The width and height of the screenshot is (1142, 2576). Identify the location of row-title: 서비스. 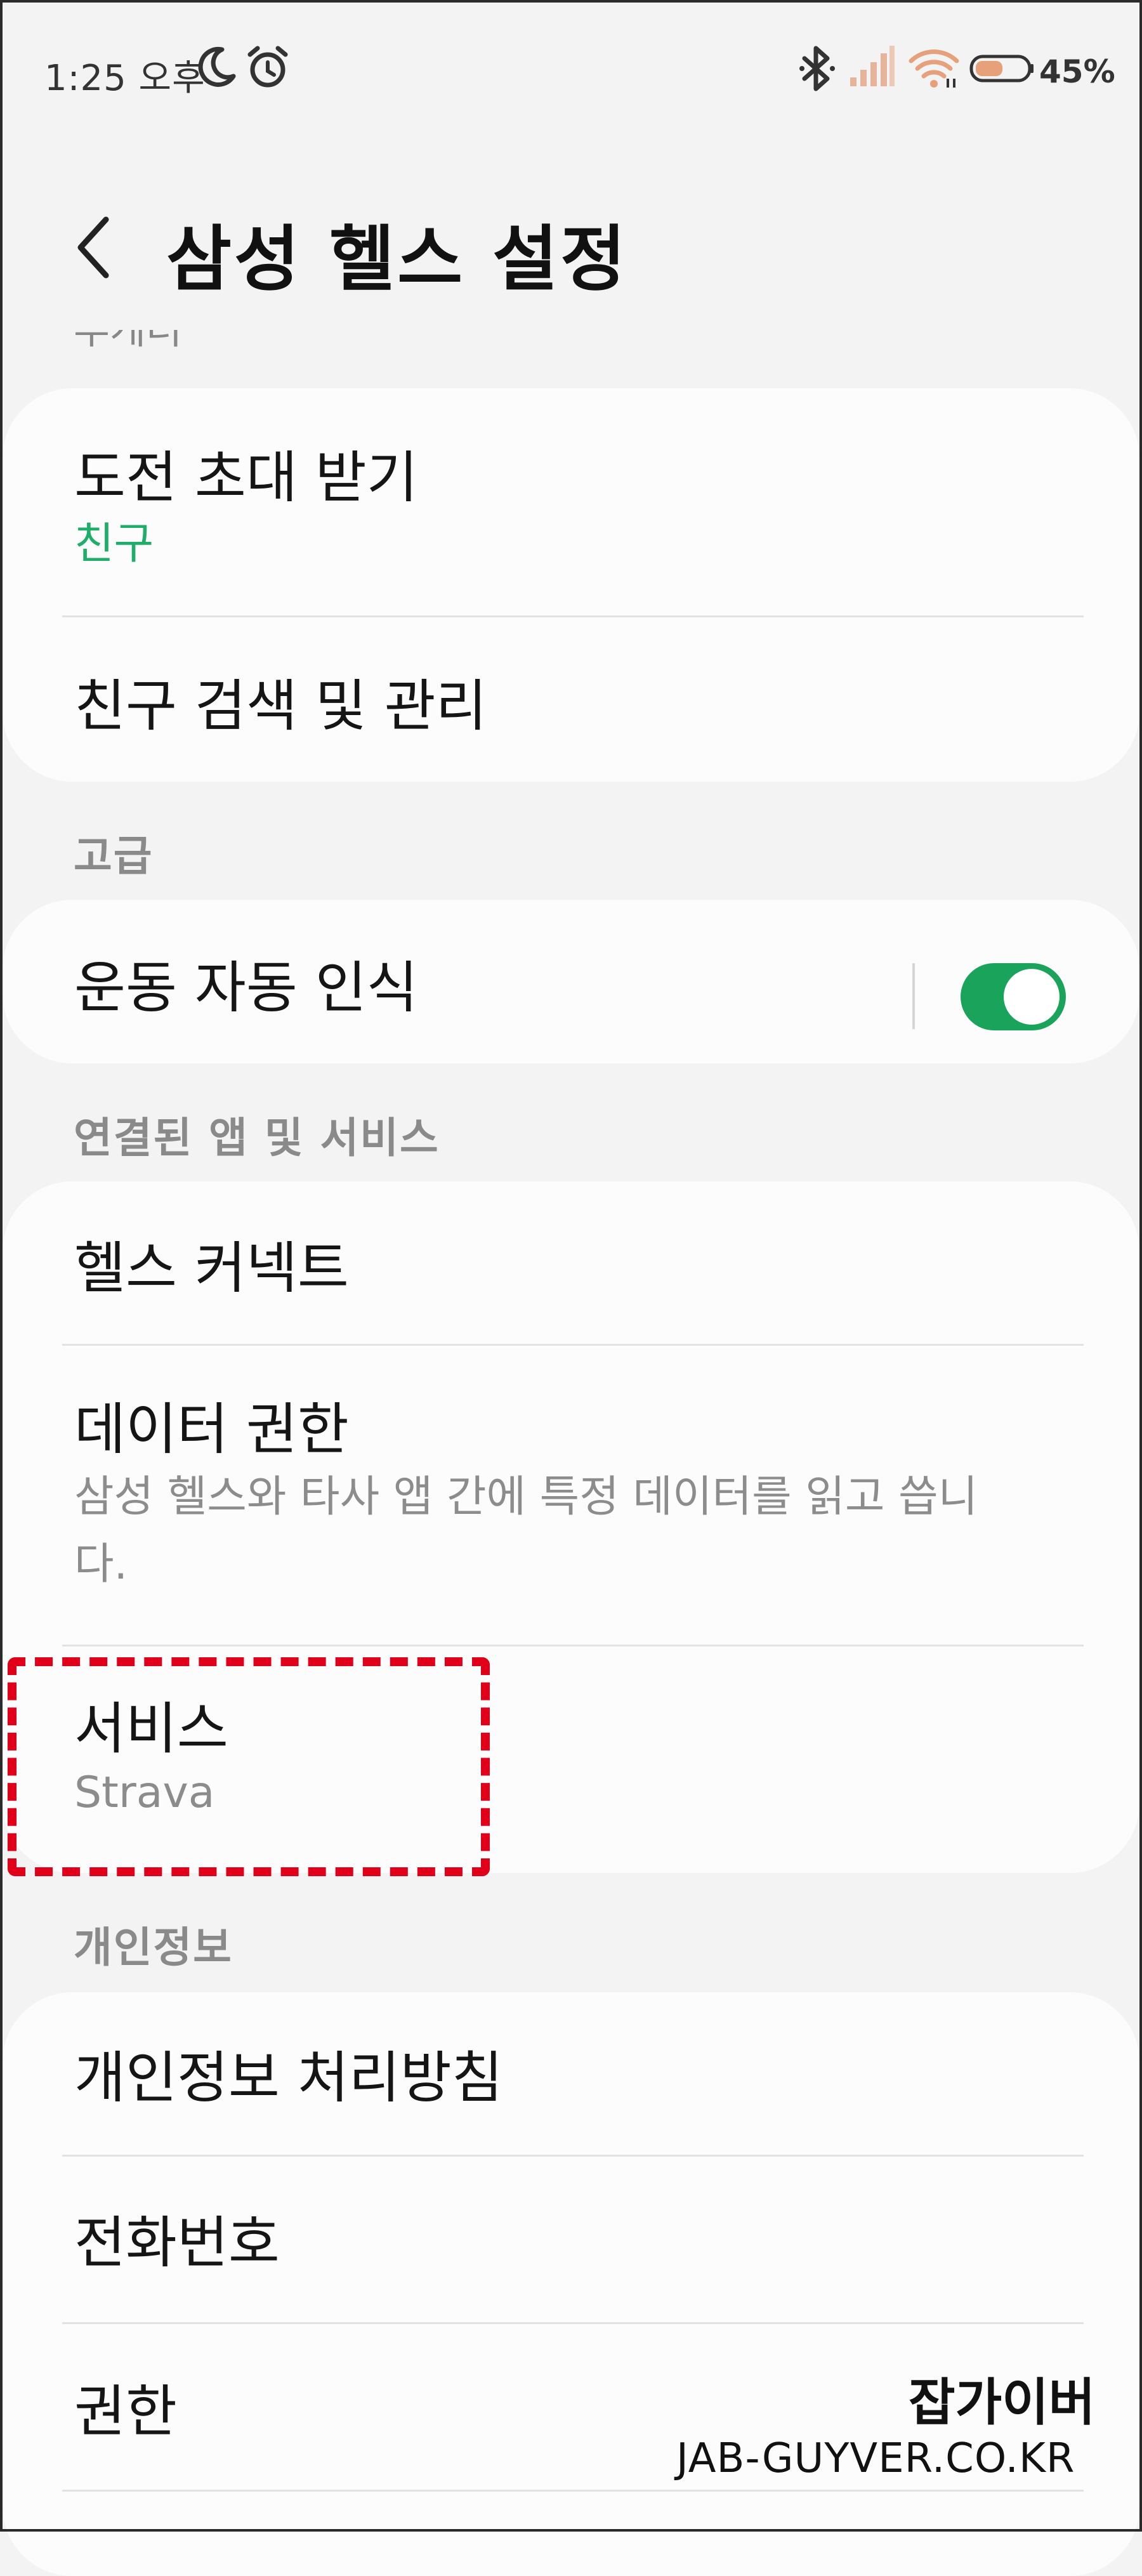
(151, 1728).